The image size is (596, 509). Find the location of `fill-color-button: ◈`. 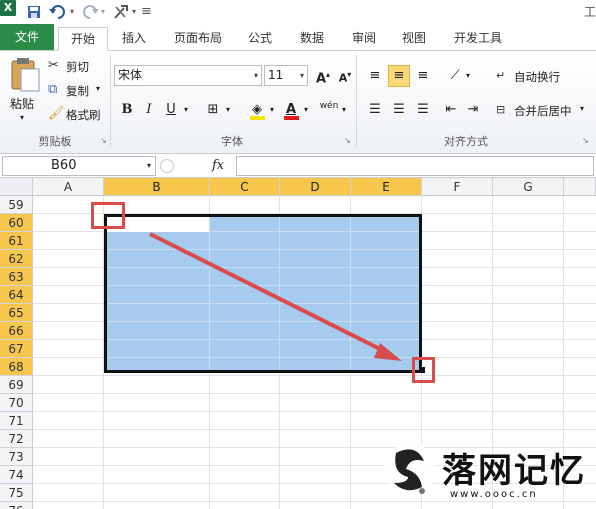

fill-color-button: ◈ is located at coordinates (257, 110).